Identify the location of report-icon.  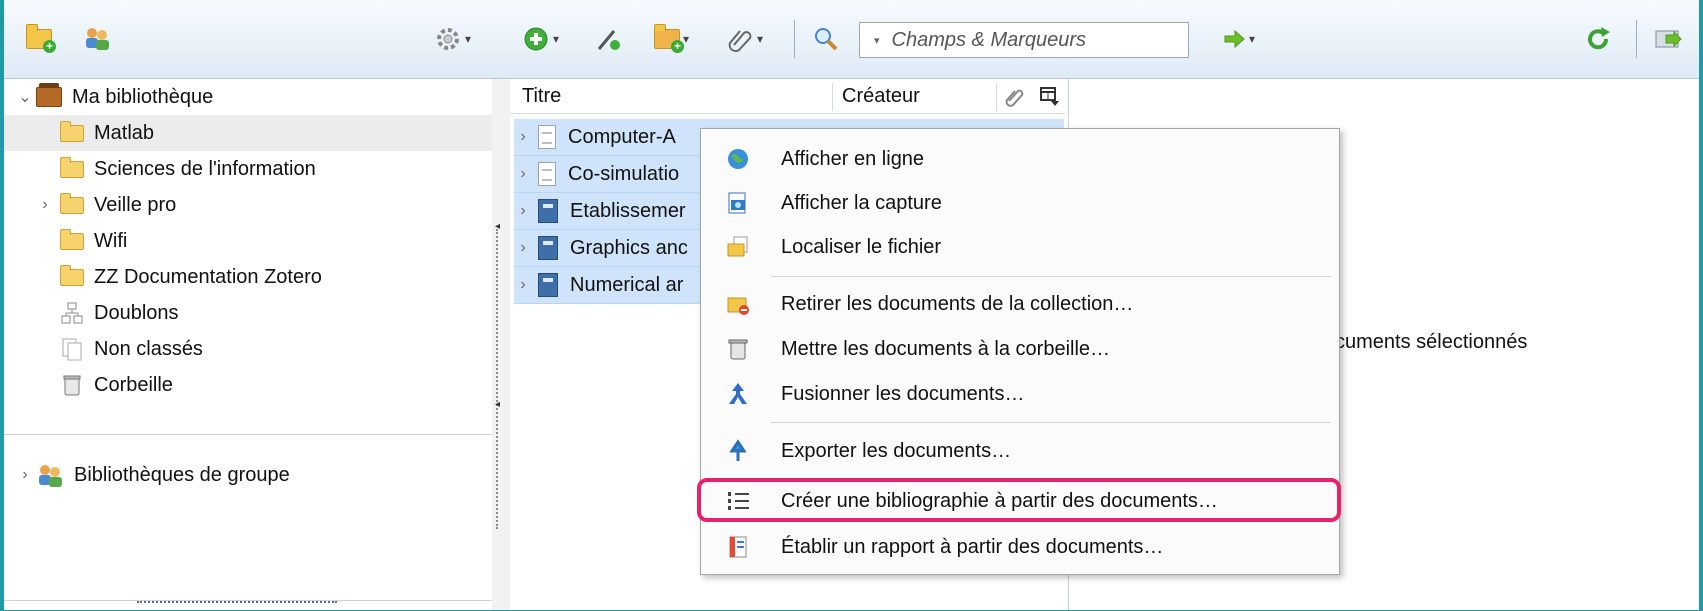
(738, 547).